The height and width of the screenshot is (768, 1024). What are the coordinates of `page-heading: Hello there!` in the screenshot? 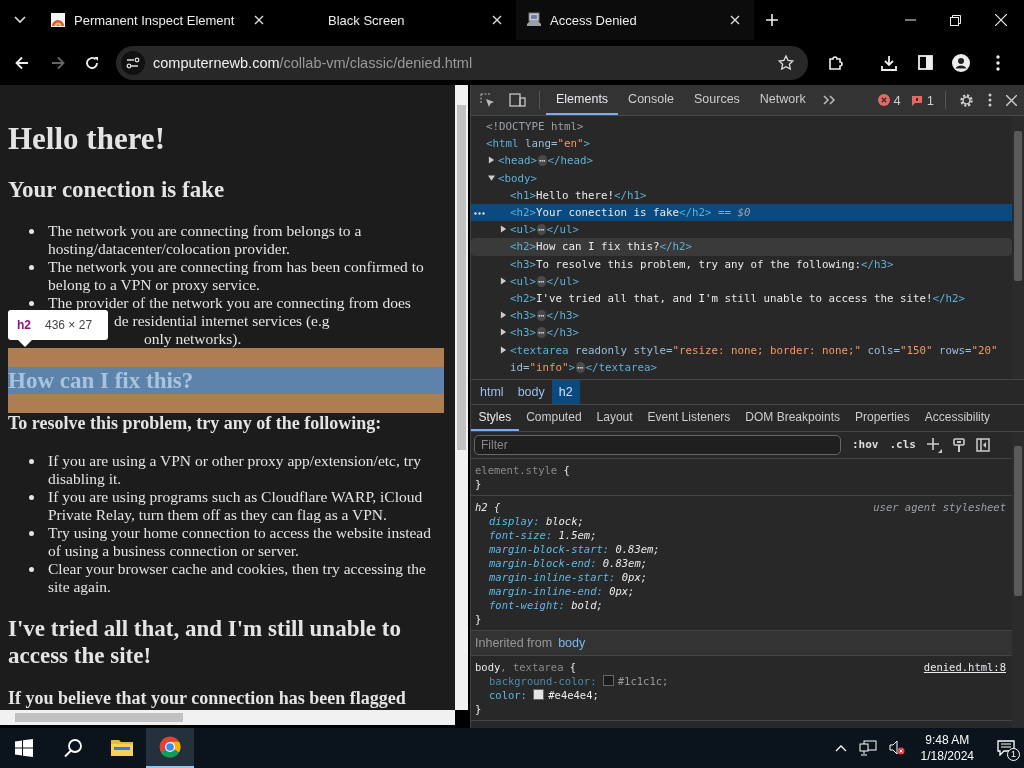 It's located at (86, 138).